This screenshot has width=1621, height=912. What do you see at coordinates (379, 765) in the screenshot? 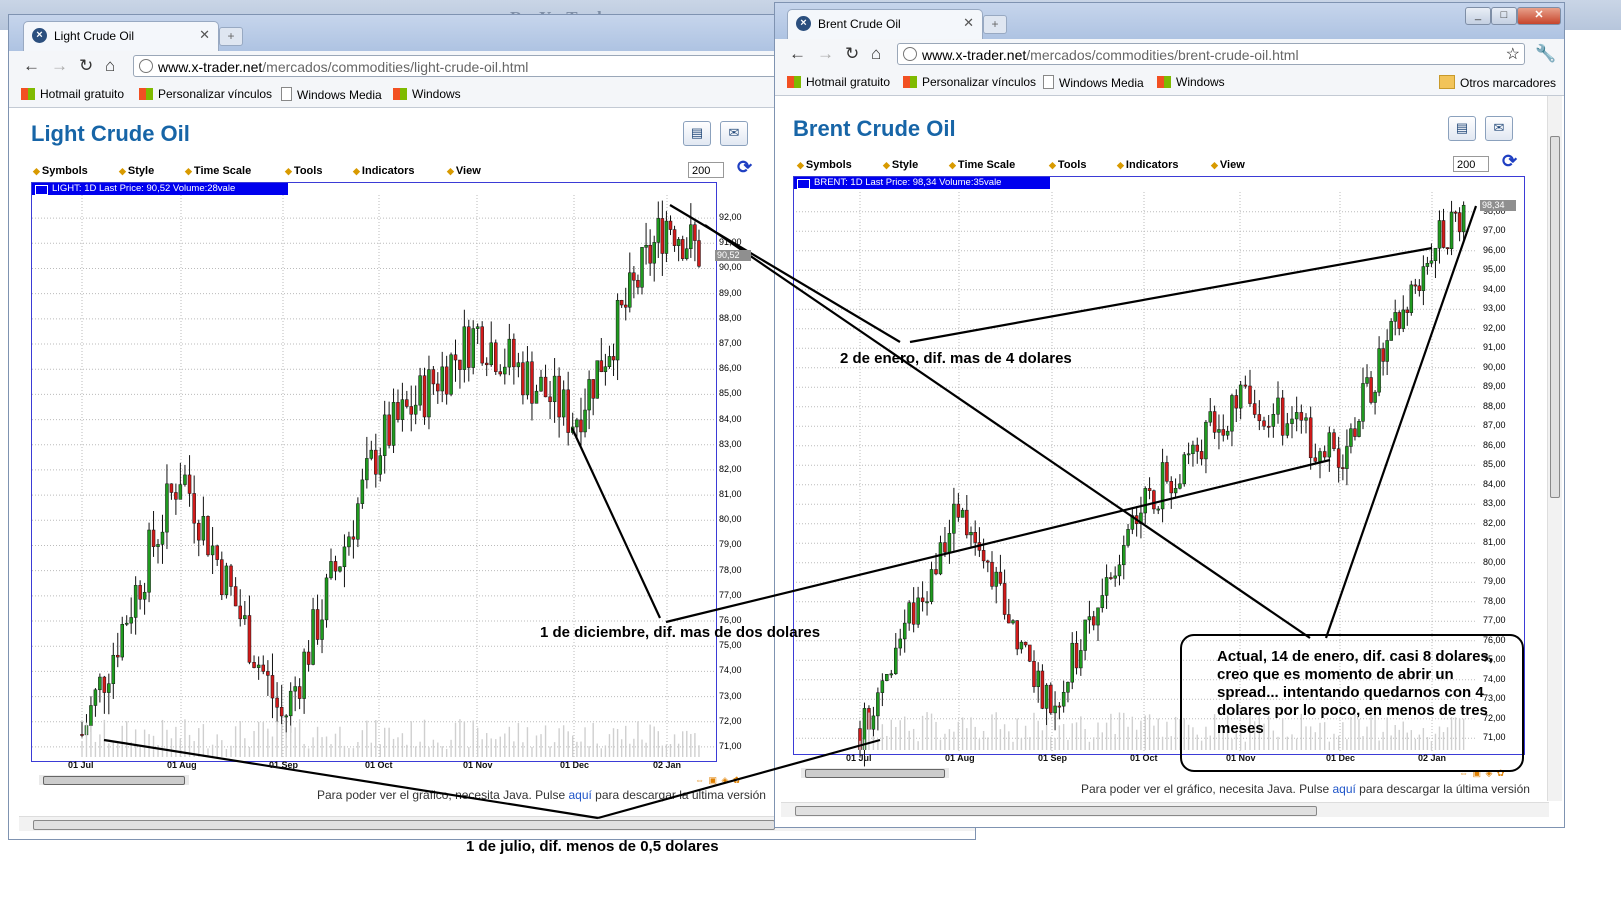
I see `x-axis-label: 01 Oct` at bounding box center [379, 765].